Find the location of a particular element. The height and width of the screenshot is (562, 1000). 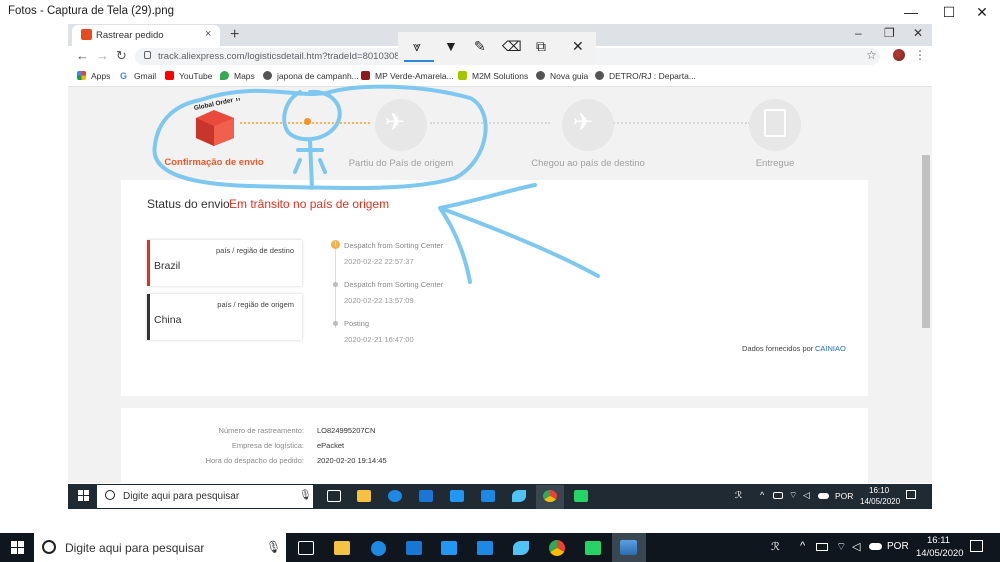

clock-time: 16:11 is located at coordinates (938, 540).